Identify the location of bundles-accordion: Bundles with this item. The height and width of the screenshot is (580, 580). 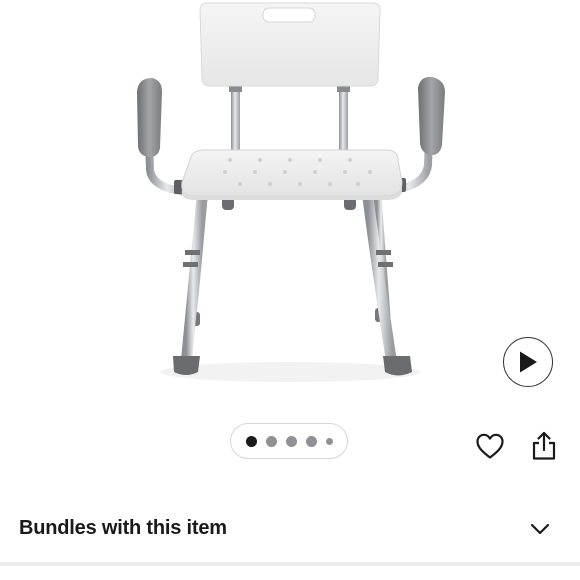
(290, 529).